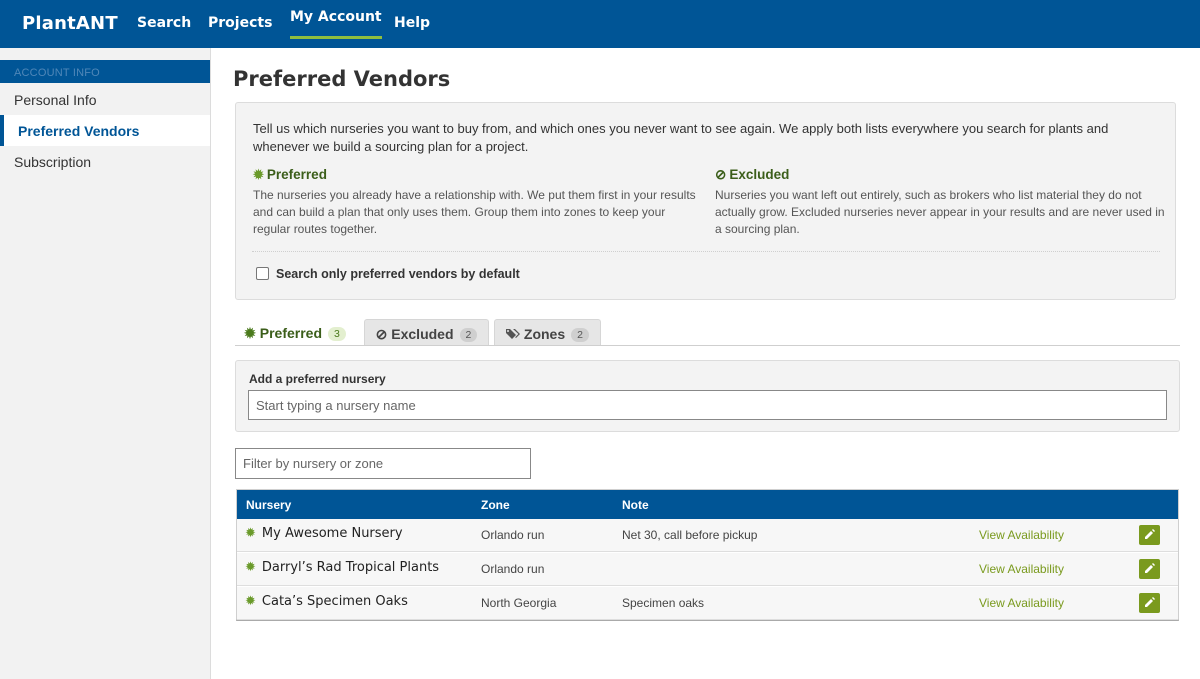 Image resolution: width=1200 pixels, height=679 pixels. What do you see at coordinates (600, 24) in the screenshot?
I see `top-nav: PlantANT Search Projects My Account Help` at bounding box center [600, 24].